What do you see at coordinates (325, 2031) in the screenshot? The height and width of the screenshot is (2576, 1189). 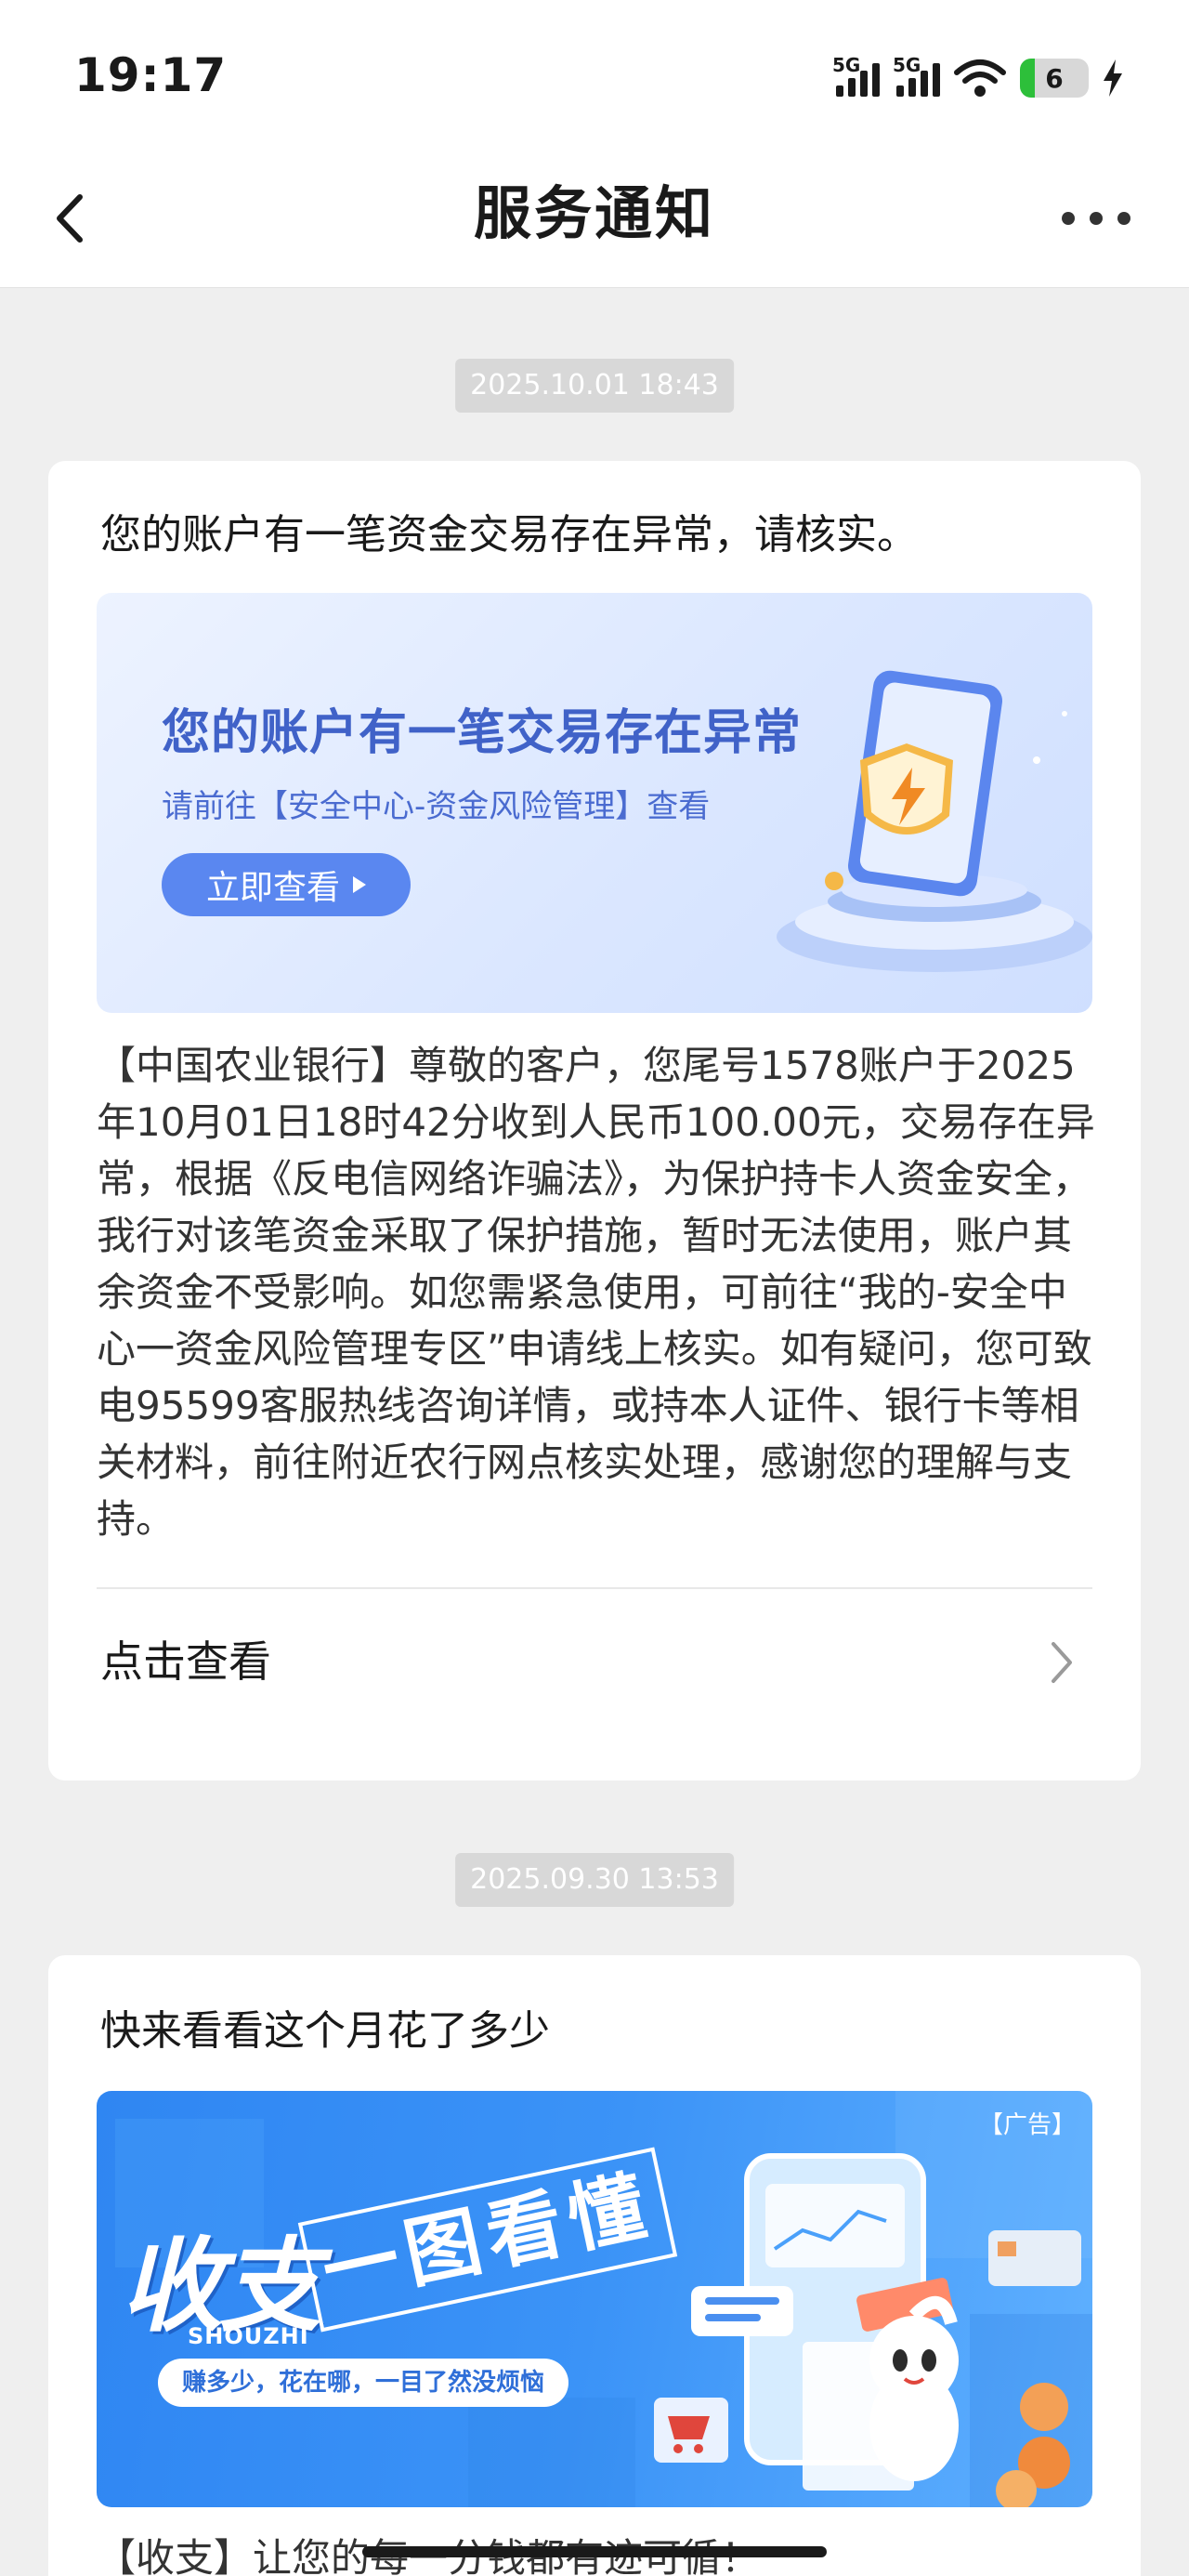 I see `card-title: 快来看看这个月花了多少` at bounding box center [325, 2031].